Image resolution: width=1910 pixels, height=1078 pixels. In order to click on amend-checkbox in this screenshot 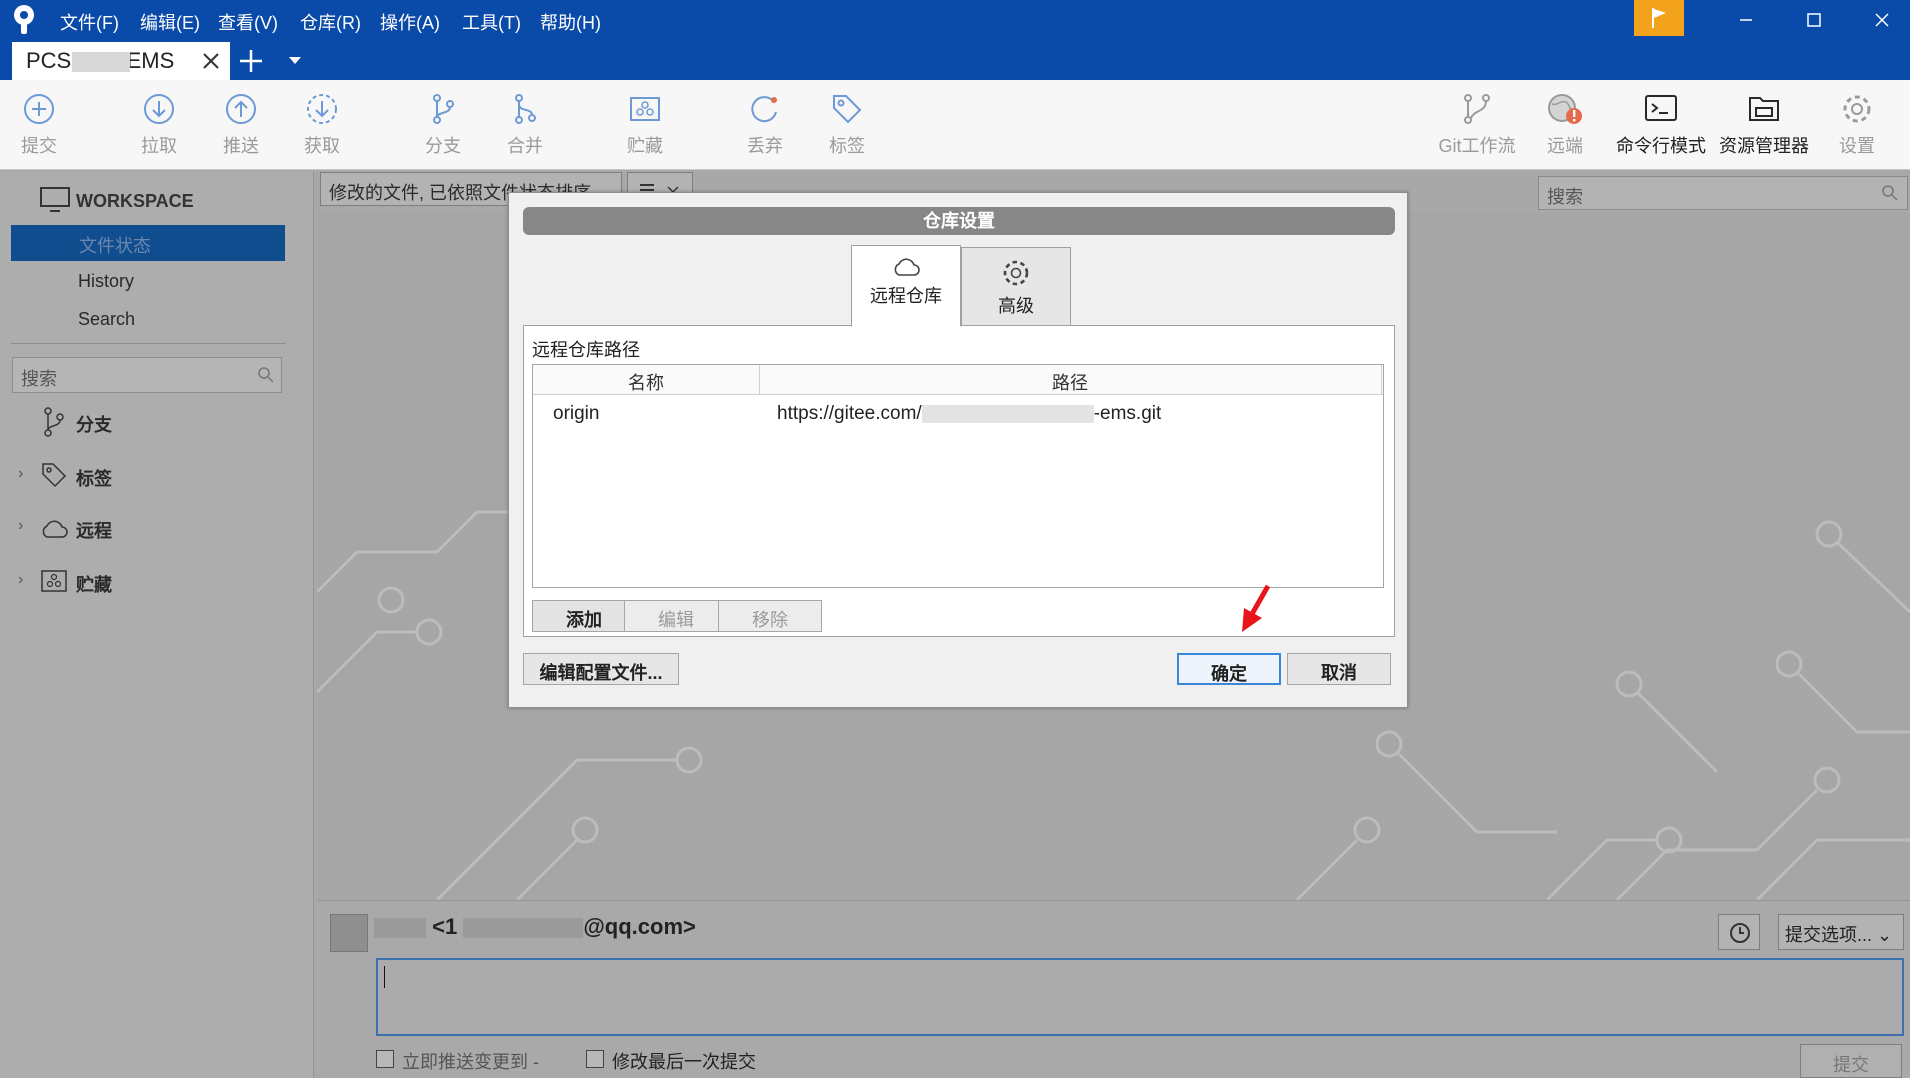, I will do `click(595, 1059)`.